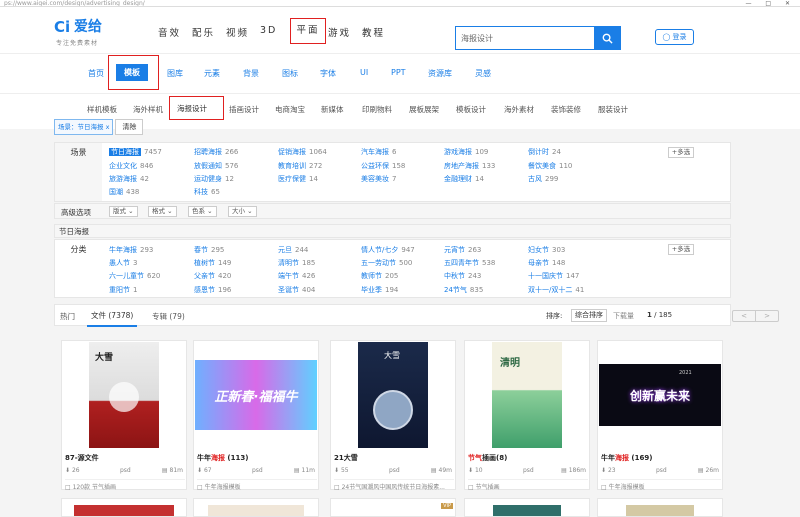 This screenshot has width=800, height=517. What do you see at coordinates (212, 276) in the screenshot?
I see `holiday-option: 父亲节 420` at bounding box center [212, 276].